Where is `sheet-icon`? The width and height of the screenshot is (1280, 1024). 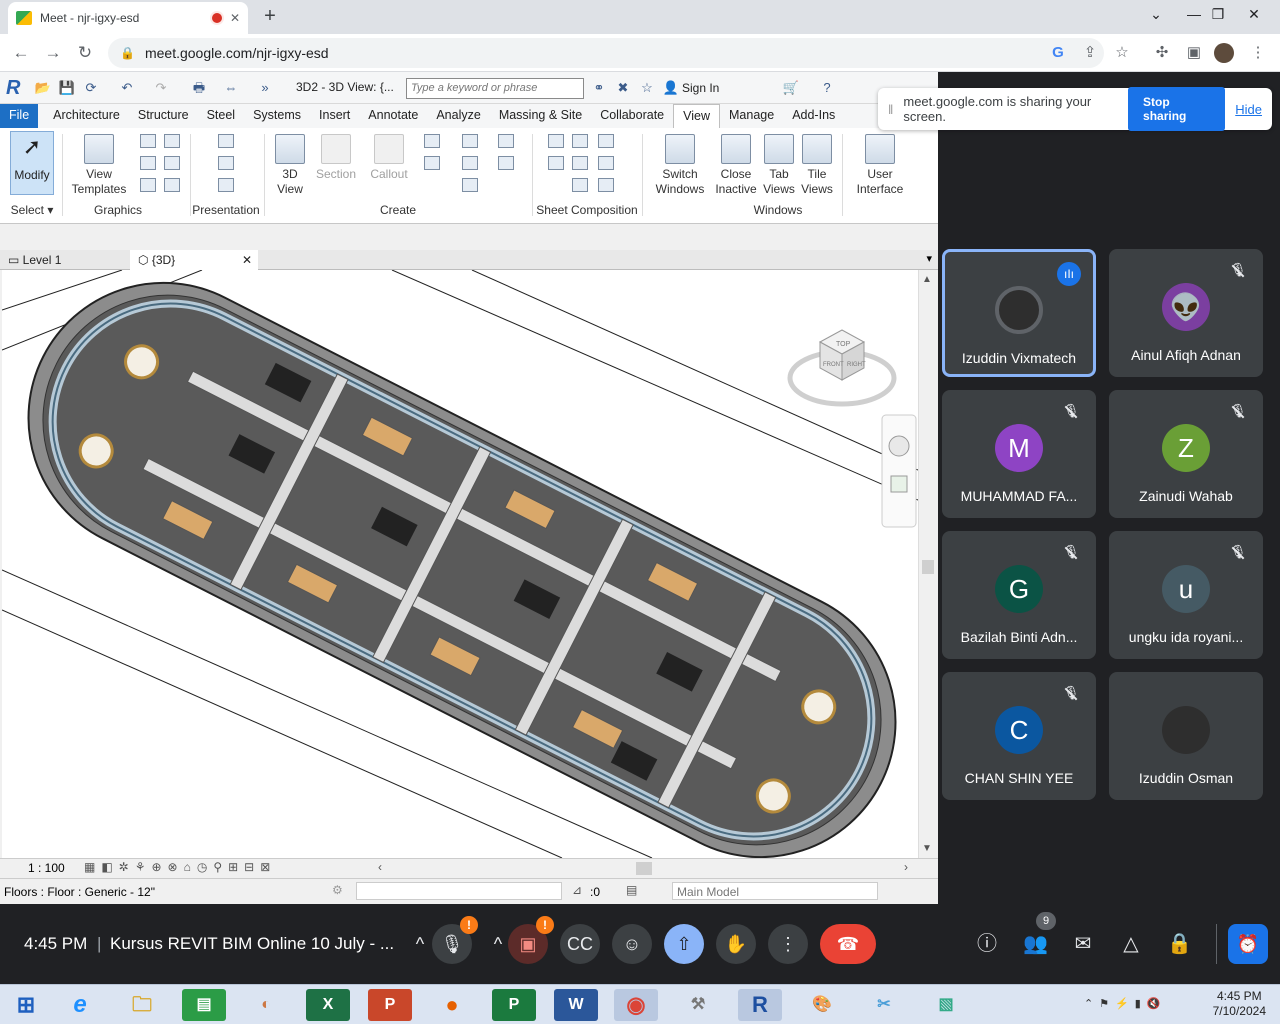 sheet-icon is located at coordinates (556, 141).